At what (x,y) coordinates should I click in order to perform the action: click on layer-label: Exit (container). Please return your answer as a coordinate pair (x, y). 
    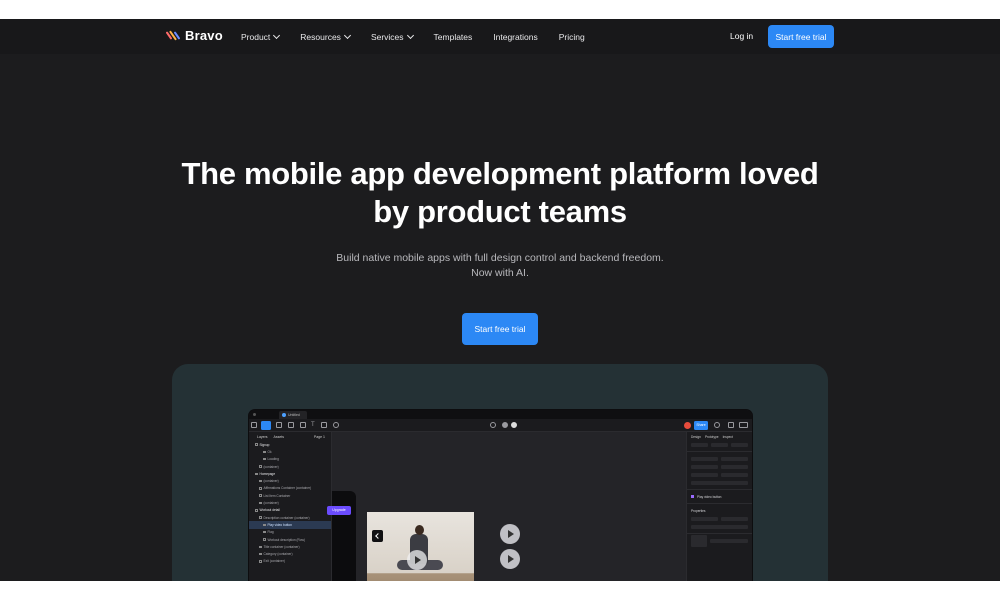
    Looking at the image, I should click on (274, 561).